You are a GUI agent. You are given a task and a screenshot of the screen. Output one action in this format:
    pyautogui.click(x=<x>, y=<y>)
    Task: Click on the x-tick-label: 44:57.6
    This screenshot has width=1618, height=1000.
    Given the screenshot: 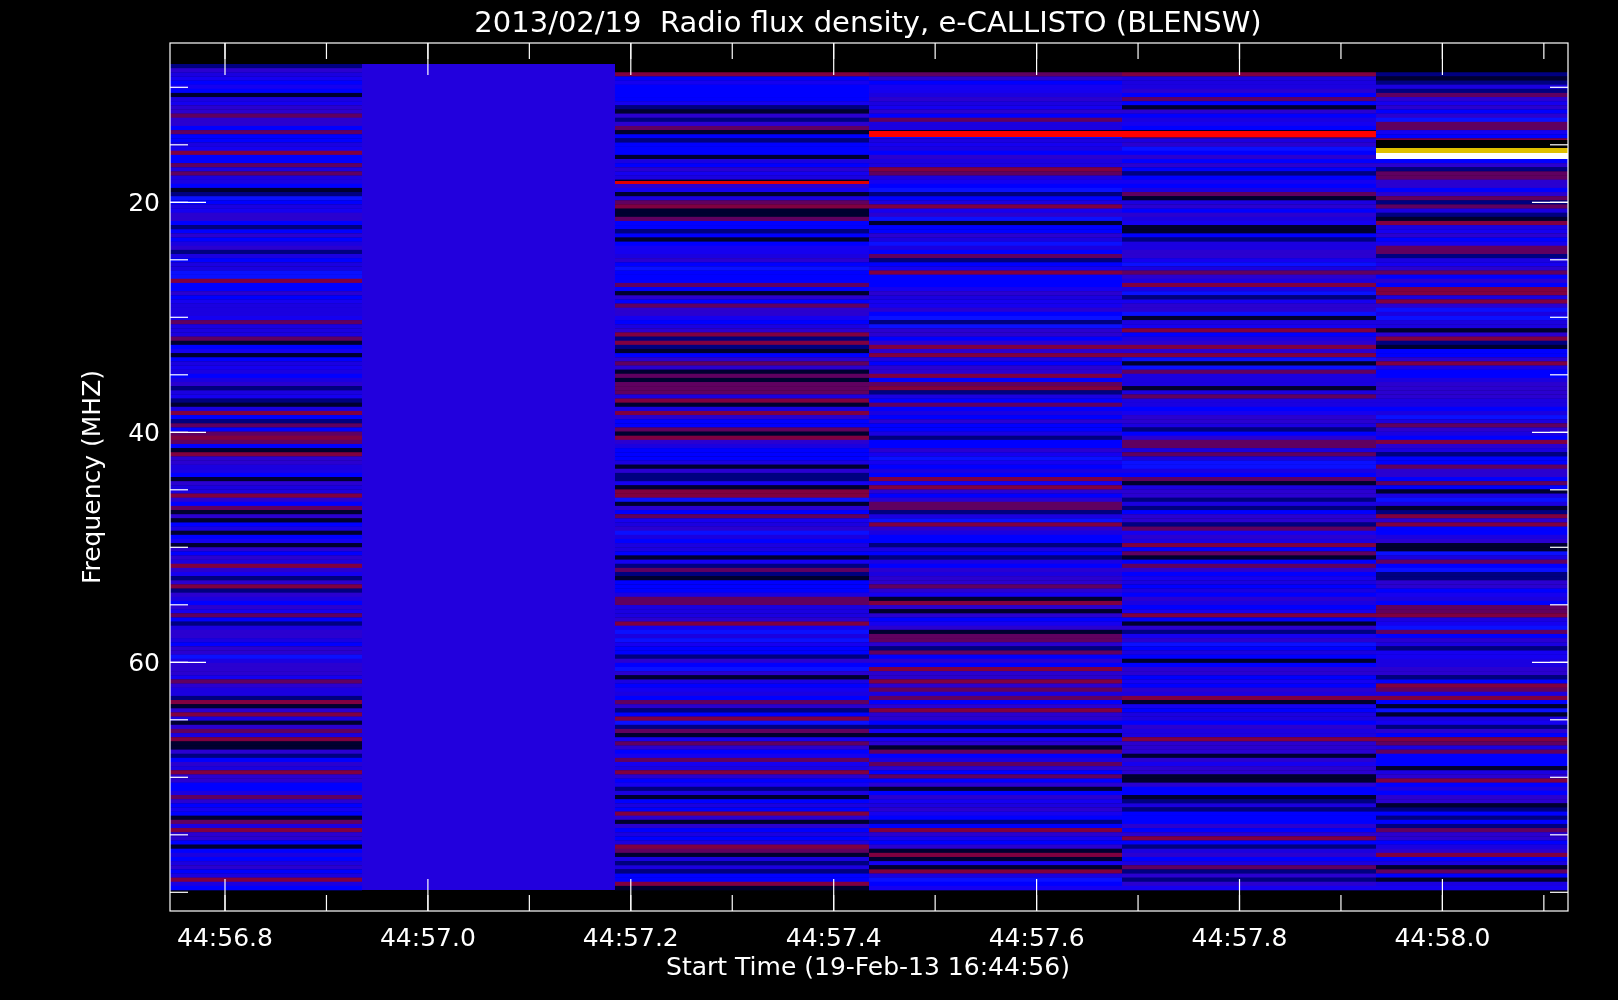 What is the action you would take?
    pyautogui.click(x=1036, y=937)
    